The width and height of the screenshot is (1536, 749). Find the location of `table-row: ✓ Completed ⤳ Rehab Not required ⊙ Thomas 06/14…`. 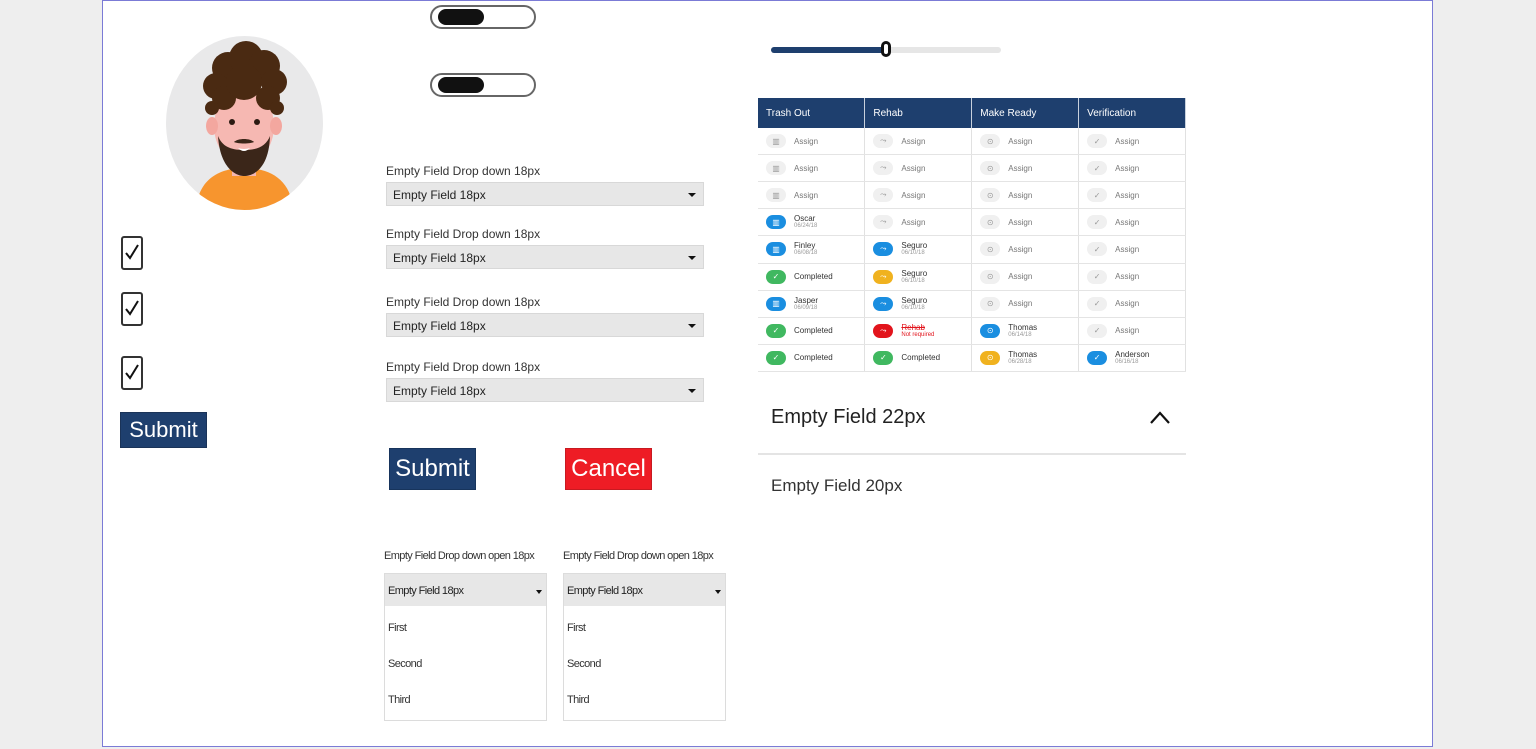

table-row: ✓ Completed ⤳ Rehab Not required ⊙ Thomas 06/14… is located at coordinates (972, 331).